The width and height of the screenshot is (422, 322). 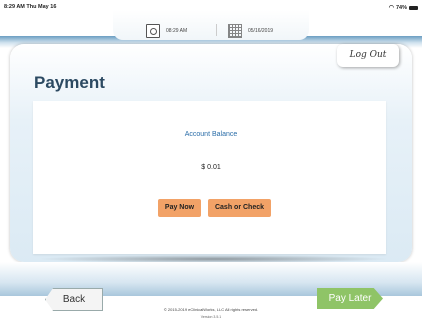 I want to click on datetime-header: 08:29 AM 05/16/2019, so click(x=211, y=25).